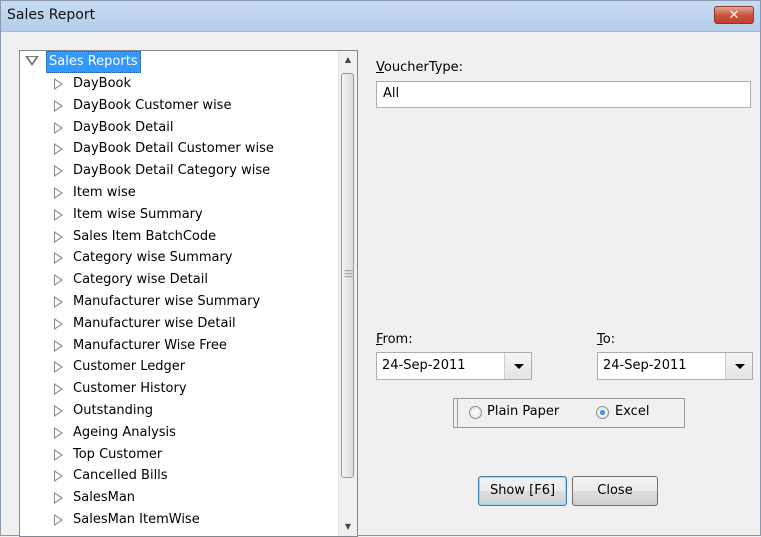 Image resolution: width=761 pixels, height=537 pixels. Describe the element at coordinates (523, 411) in the screenshot. I see `plain-paper-label: Plain Paper` at that location.